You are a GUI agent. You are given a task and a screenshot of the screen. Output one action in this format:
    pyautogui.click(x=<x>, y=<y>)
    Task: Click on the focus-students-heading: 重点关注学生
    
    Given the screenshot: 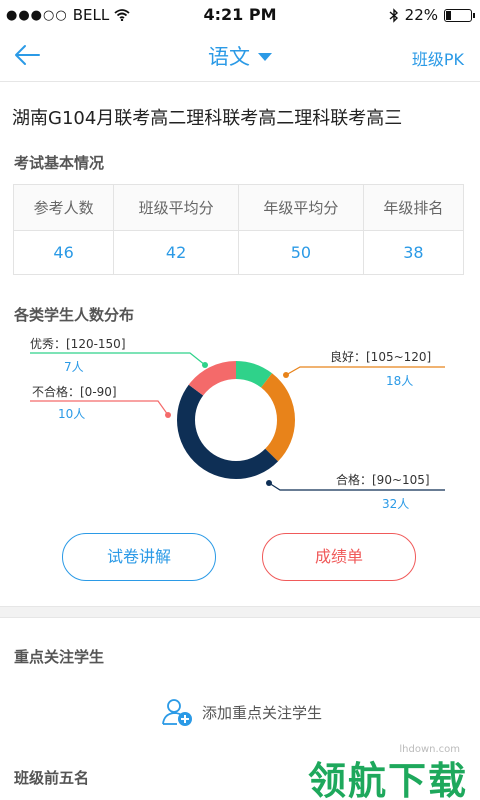 What is the action you would take?
    pyautogui.click(x=59, y=657)
    